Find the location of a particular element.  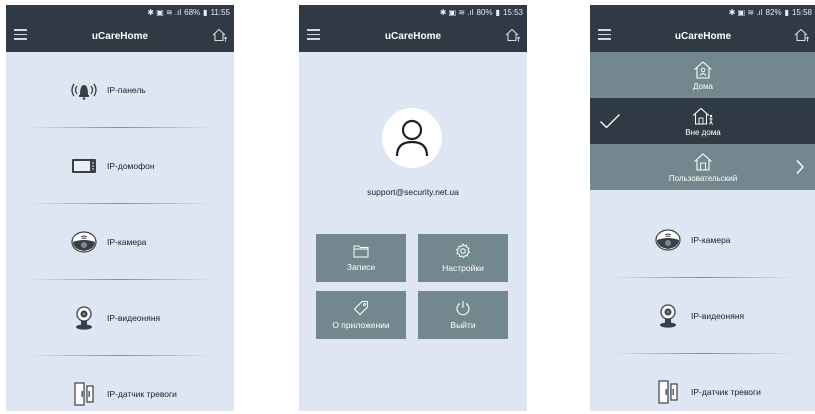

folder-icon is located at coordinates (361, 251).